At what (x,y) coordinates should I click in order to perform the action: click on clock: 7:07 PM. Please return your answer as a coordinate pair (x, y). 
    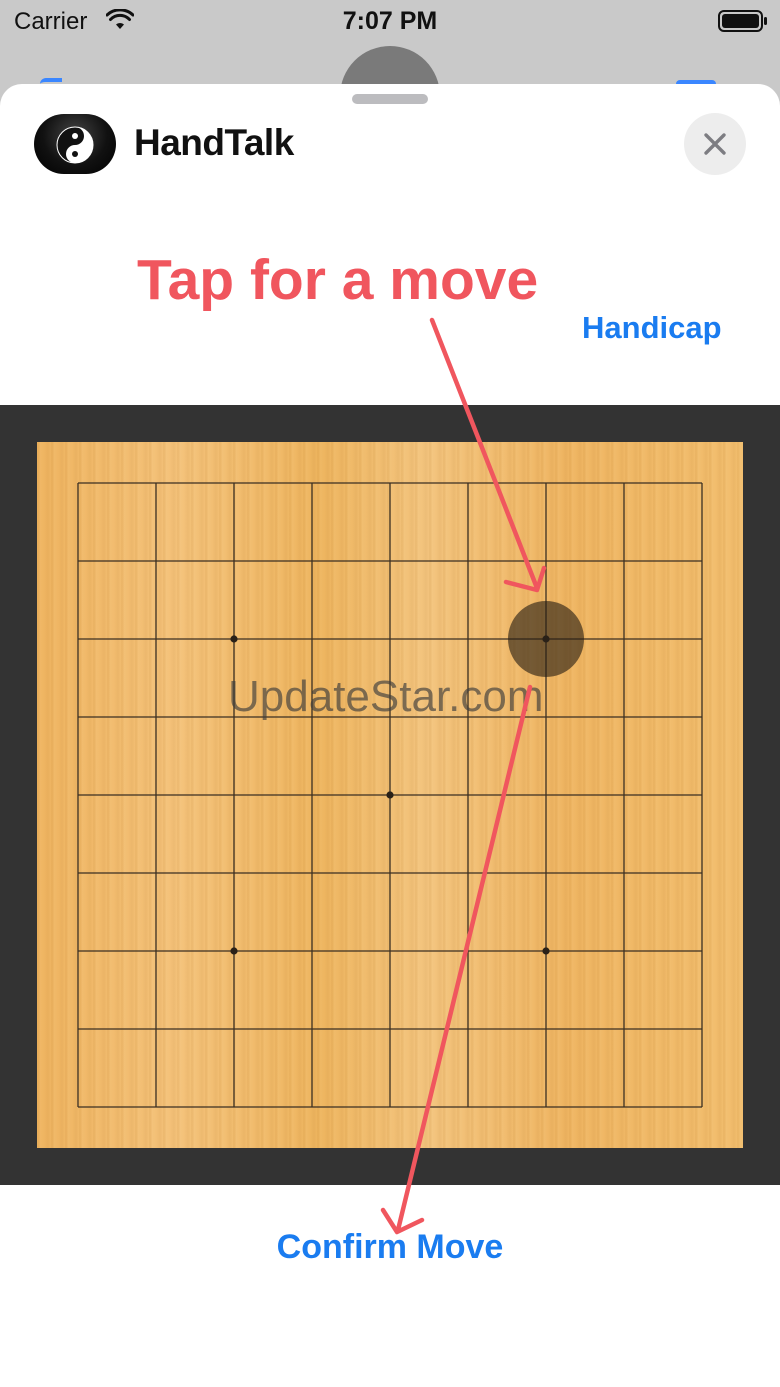
    Looking at the image, I should click on (390, 21).